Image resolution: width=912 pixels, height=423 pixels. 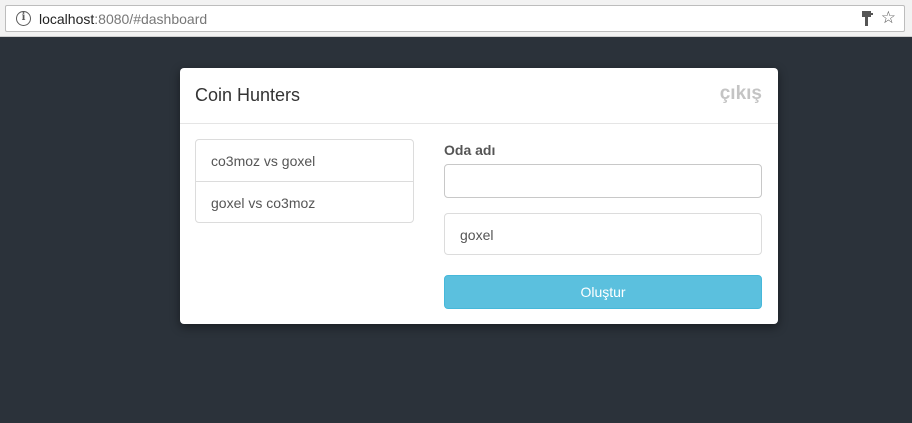 I want to click on browser-toolbar: i localhost:8080/#dashboard ☆, so click(x=456, y=18).